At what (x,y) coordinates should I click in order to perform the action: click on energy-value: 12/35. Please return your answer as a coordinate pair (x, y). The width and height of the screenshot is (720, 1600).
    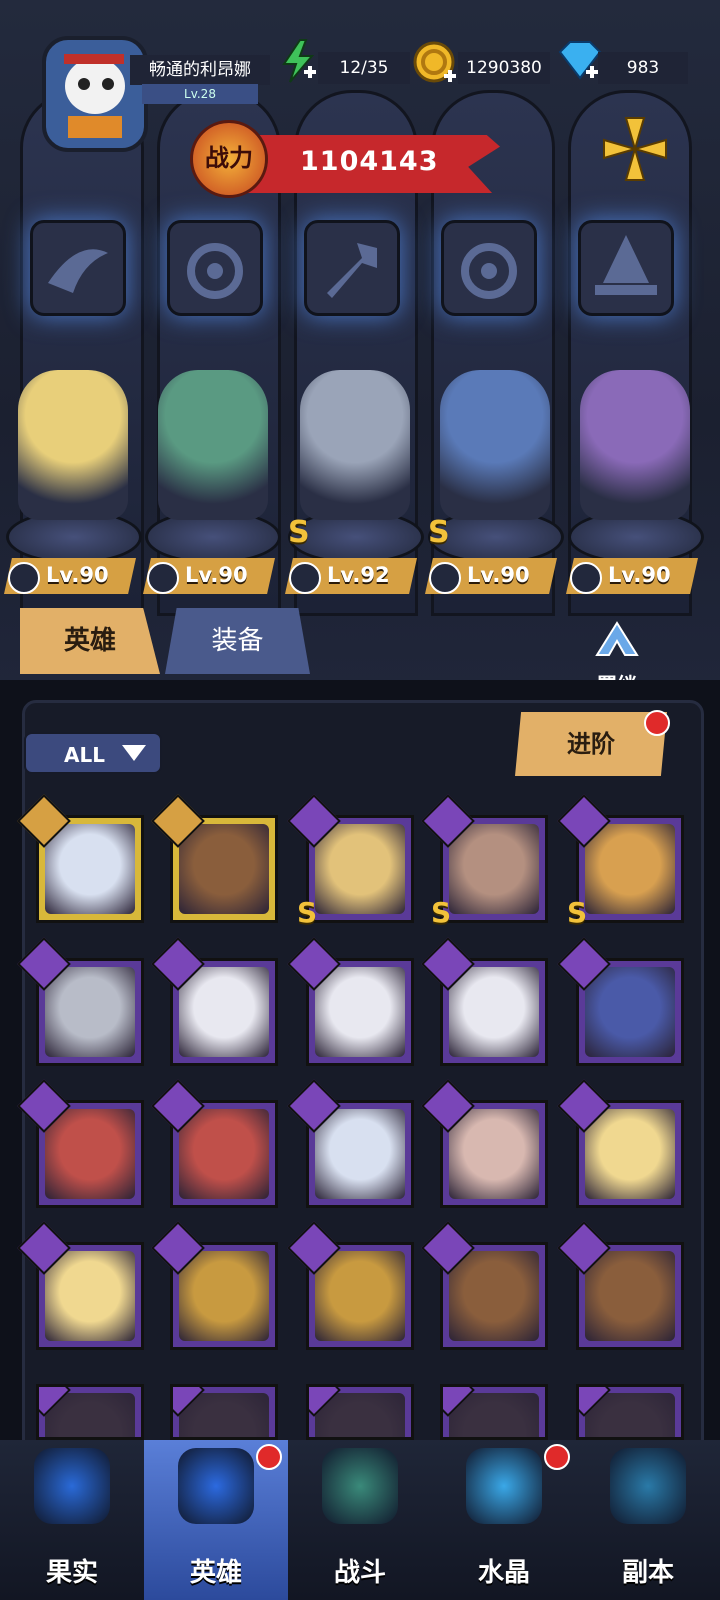
    Looking at the image, I should click on (364, 68).